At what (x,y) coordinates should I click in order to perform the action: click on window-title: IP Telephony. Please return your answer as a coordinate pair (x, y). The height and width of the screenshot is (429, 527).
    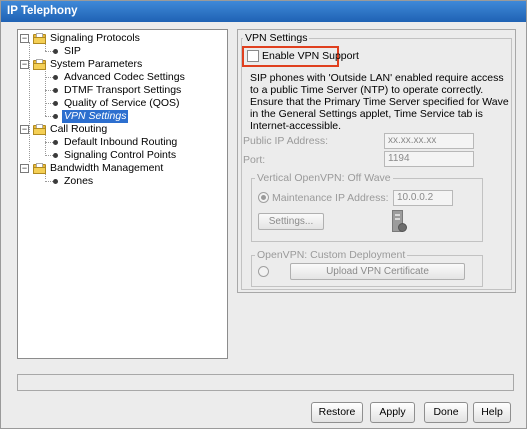
    Looking at the image, I should click on (263, 11).